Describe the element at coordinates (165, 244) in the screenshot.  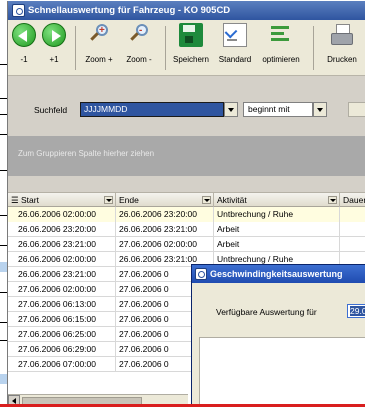
I see `table-cell-ende: 27.06.2006 02:00:00` at that location.